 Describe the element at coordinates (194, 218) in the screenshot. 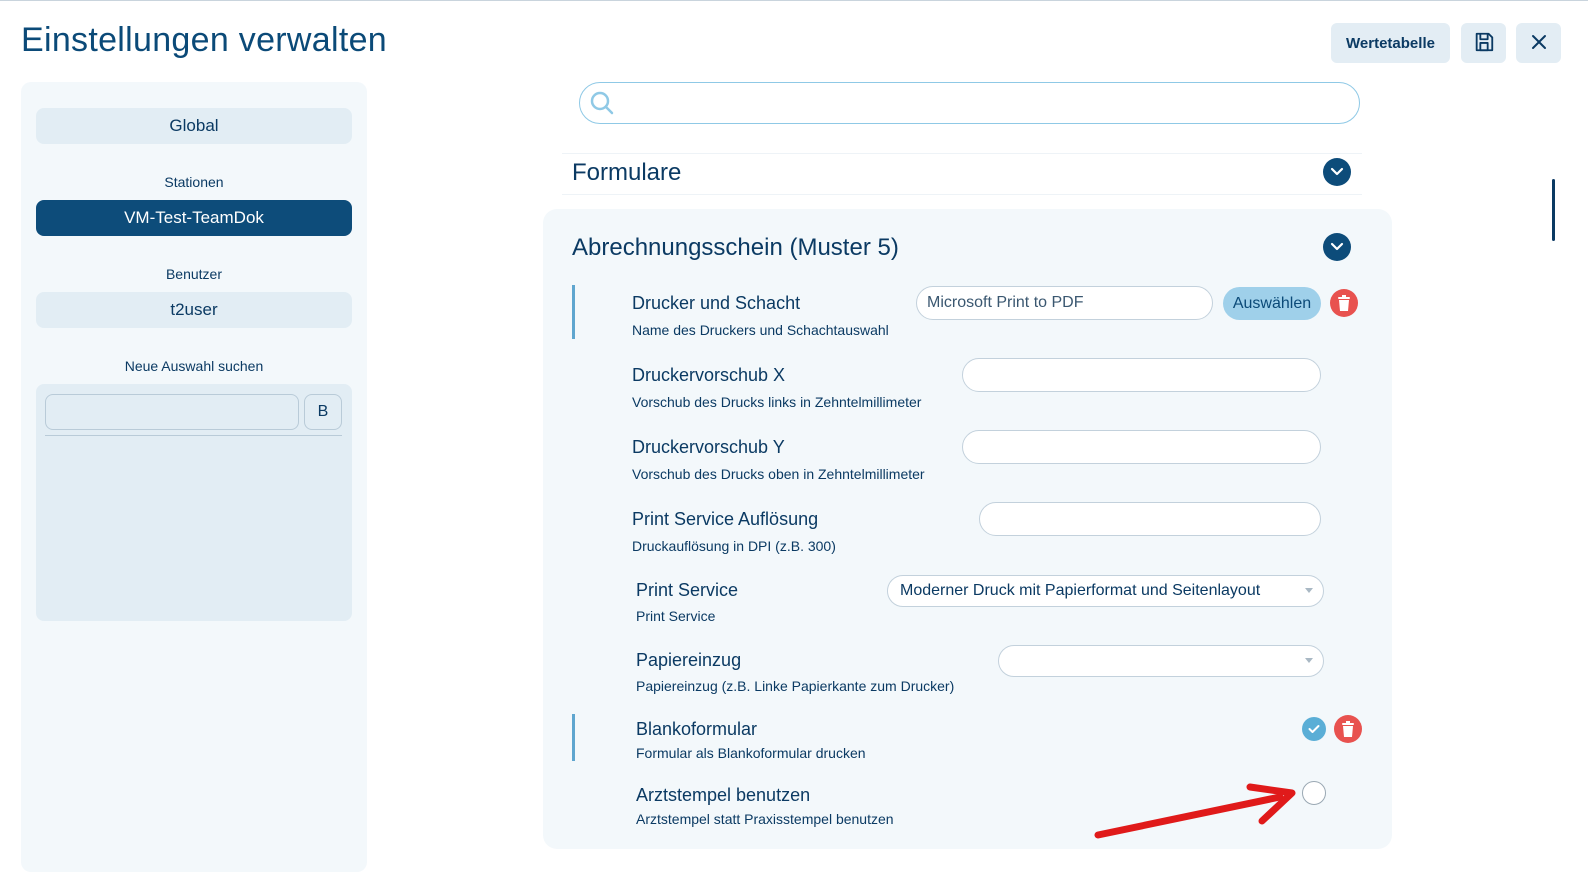

I see `sidebar-item-station: VM-Test-TeamDok` at that location.